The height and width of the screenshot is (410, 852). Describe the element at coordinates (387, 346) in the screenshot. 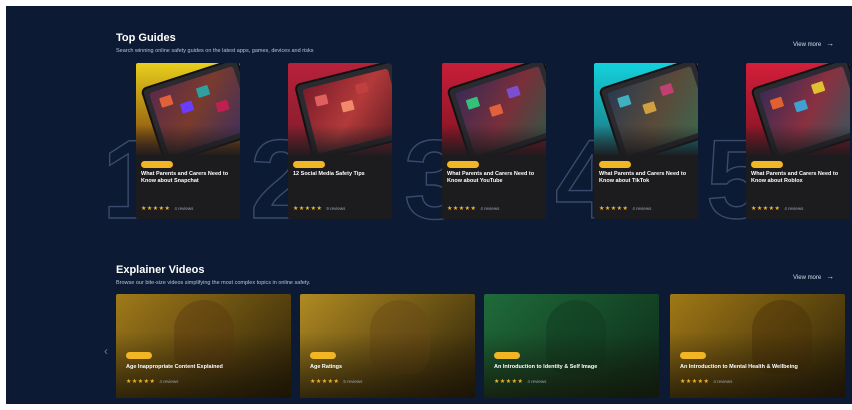

I see `video-card: Age Ratings ★★★★★ 5 reviews` at that location.